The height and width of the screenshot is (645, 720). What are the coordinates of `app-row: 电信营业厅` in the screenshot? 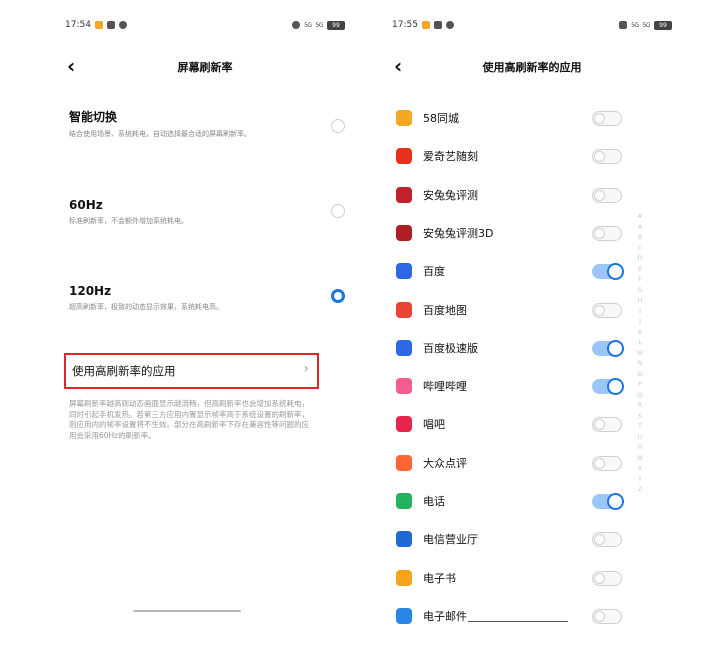 It's located at (511, 539).